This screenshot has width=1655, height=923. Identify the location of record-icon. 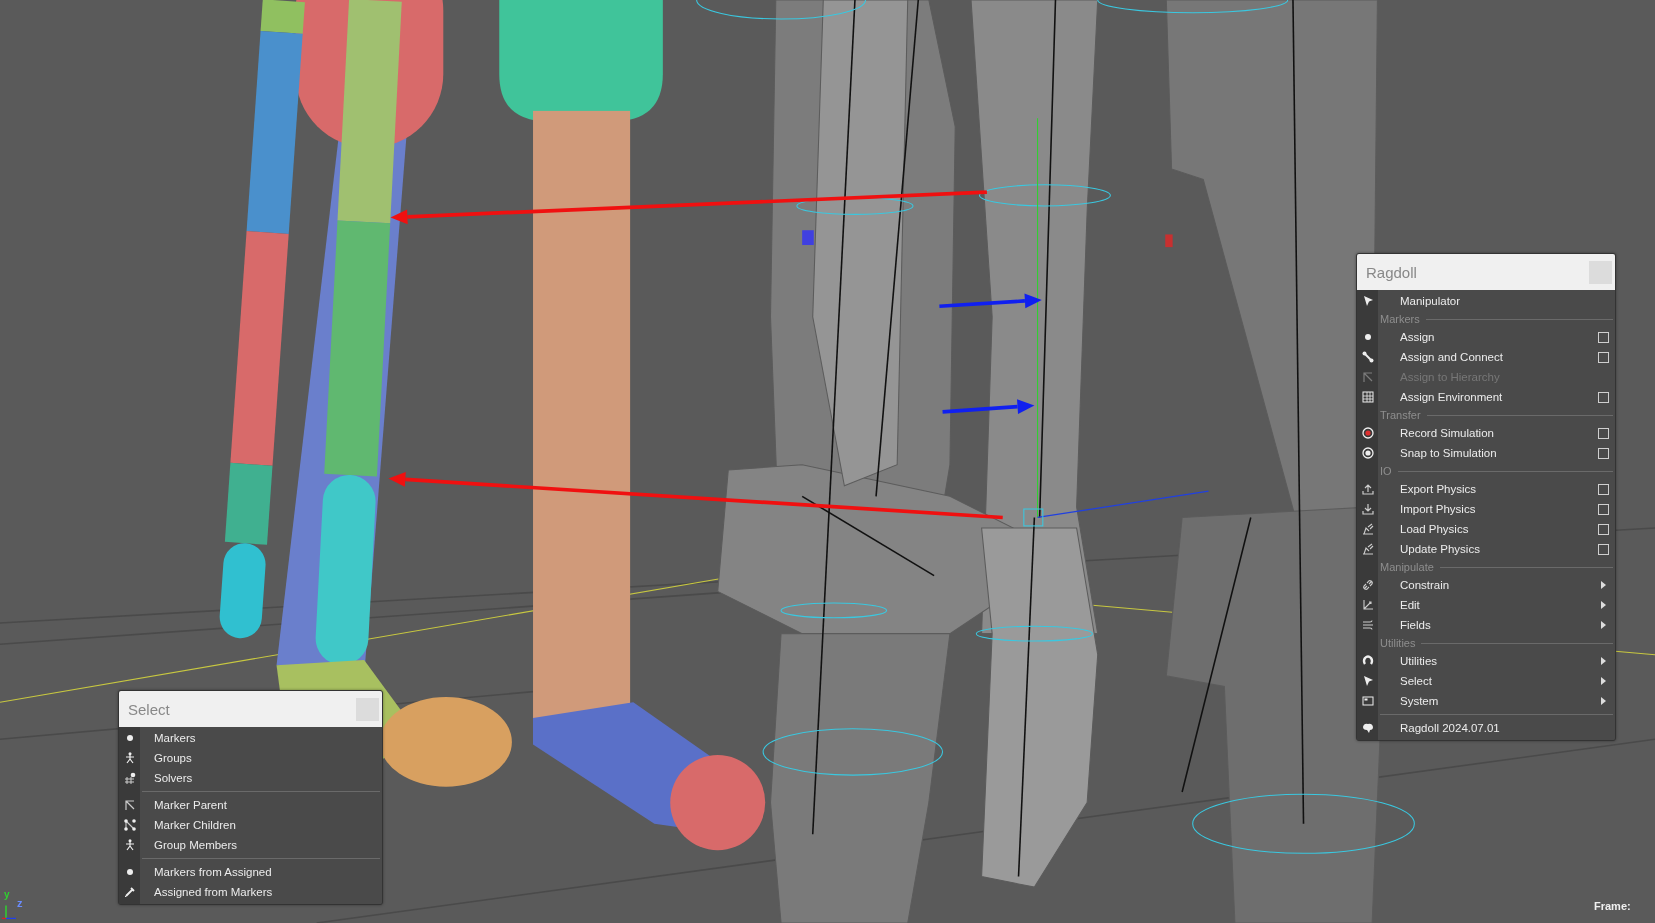
(1367, 433).